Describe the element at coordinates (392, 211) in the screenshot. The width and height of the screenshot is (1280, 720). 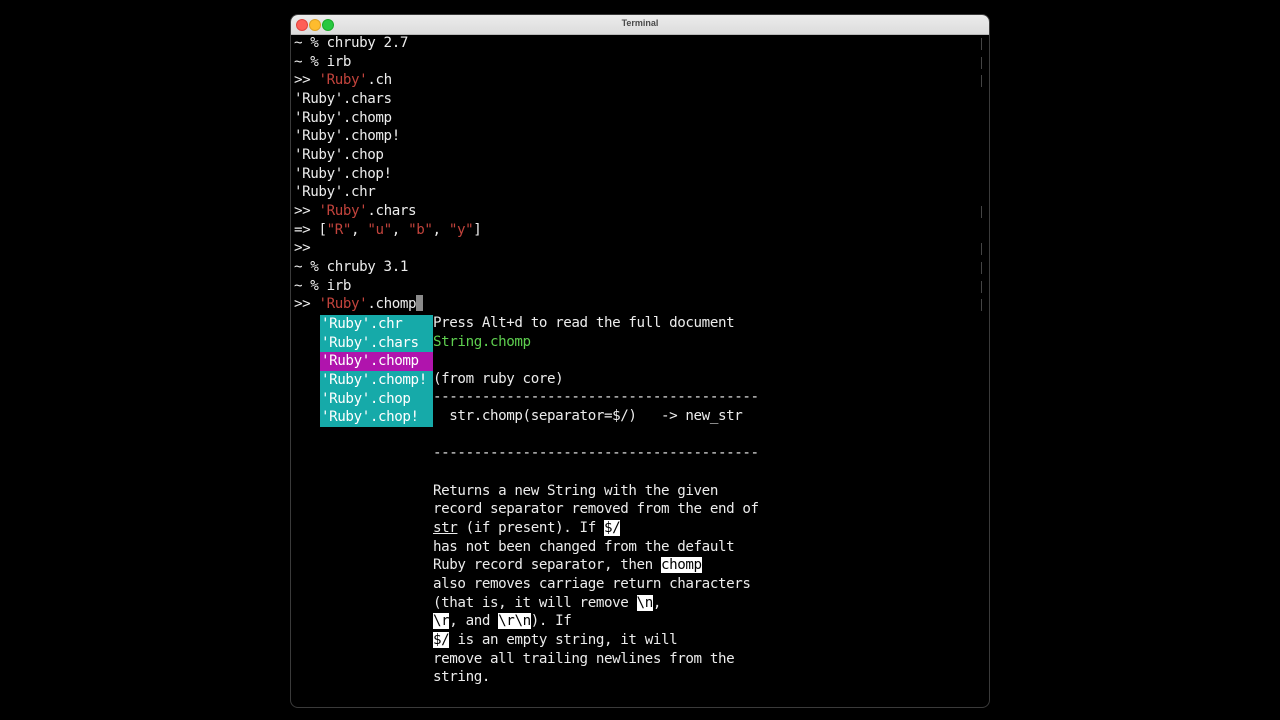
I see `method-call: .chars` at that location.